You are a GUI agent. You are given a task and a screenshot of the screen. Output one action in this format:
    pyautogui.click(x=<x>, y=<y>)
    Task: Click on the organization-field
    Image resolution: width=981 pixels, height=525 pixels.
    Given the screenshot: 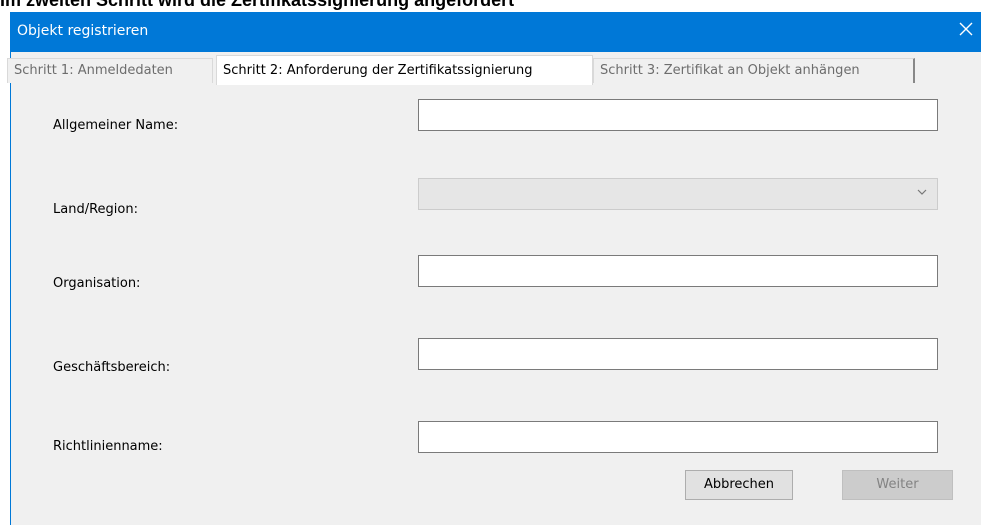 What is the action you would take?
    pyautogui.click(x=678, y=271)
    